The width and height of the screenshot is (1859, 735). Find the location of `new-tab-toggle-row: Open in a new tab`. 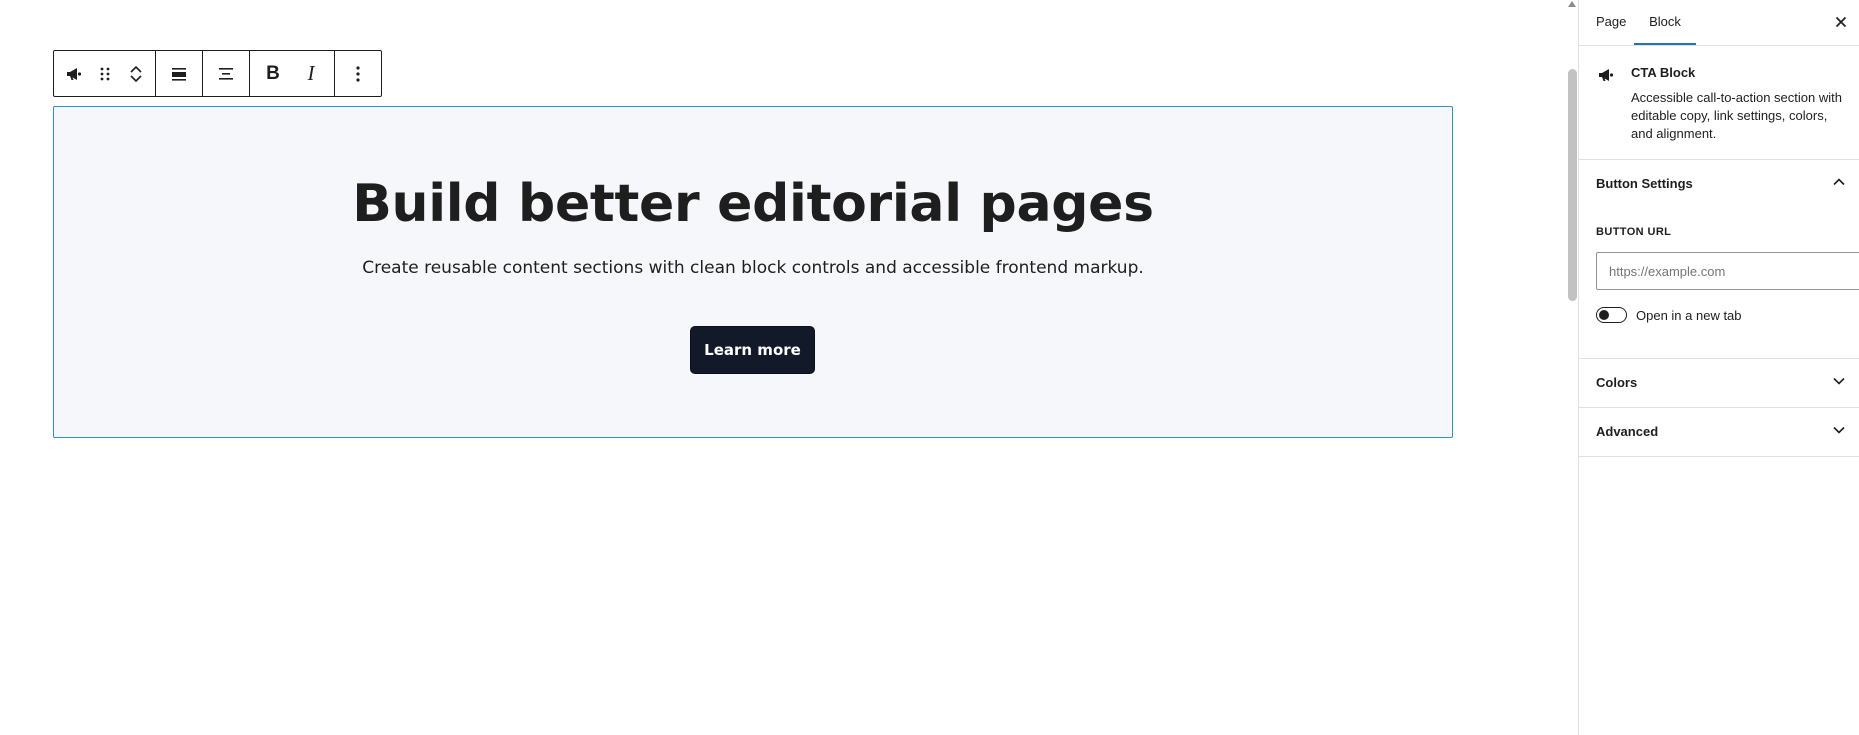

new-tab-toggle-row: Open in a new tab is located at coordinates (1669, 315).